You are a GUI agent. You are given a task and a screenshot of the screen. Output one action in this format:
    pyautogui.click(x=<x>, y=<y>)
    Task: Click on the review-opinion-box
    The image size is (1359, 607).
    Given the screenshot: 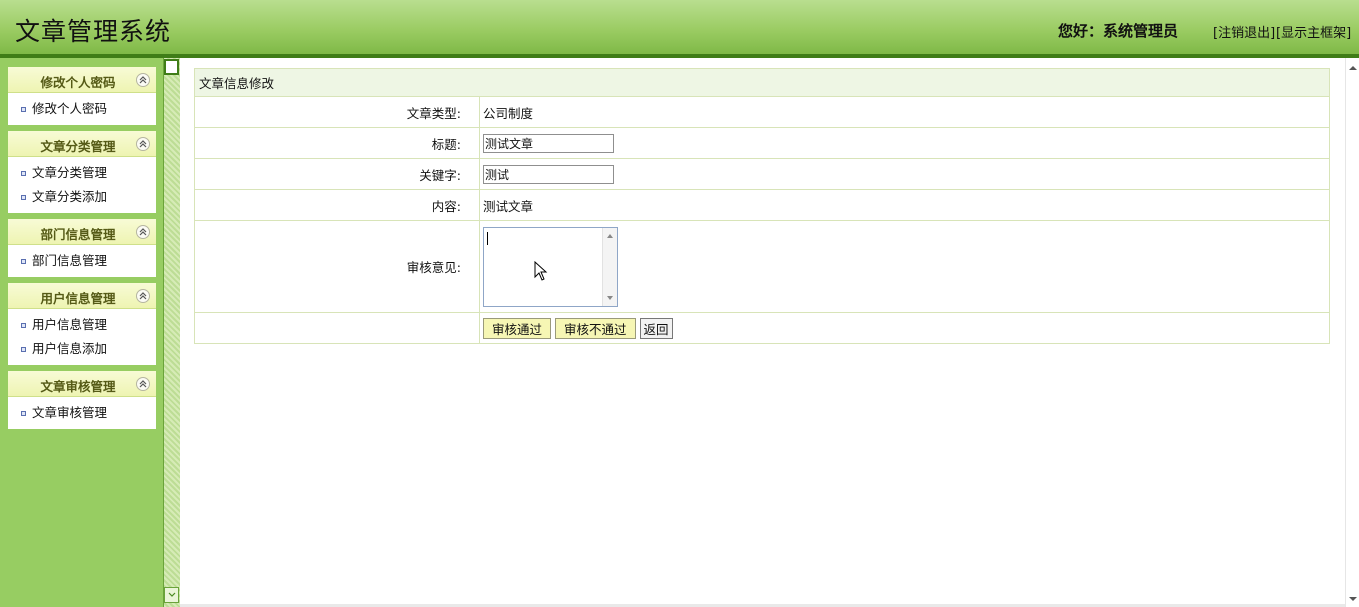 What is the action you would take?
    pyautogui.click(x=550, y=266)
    